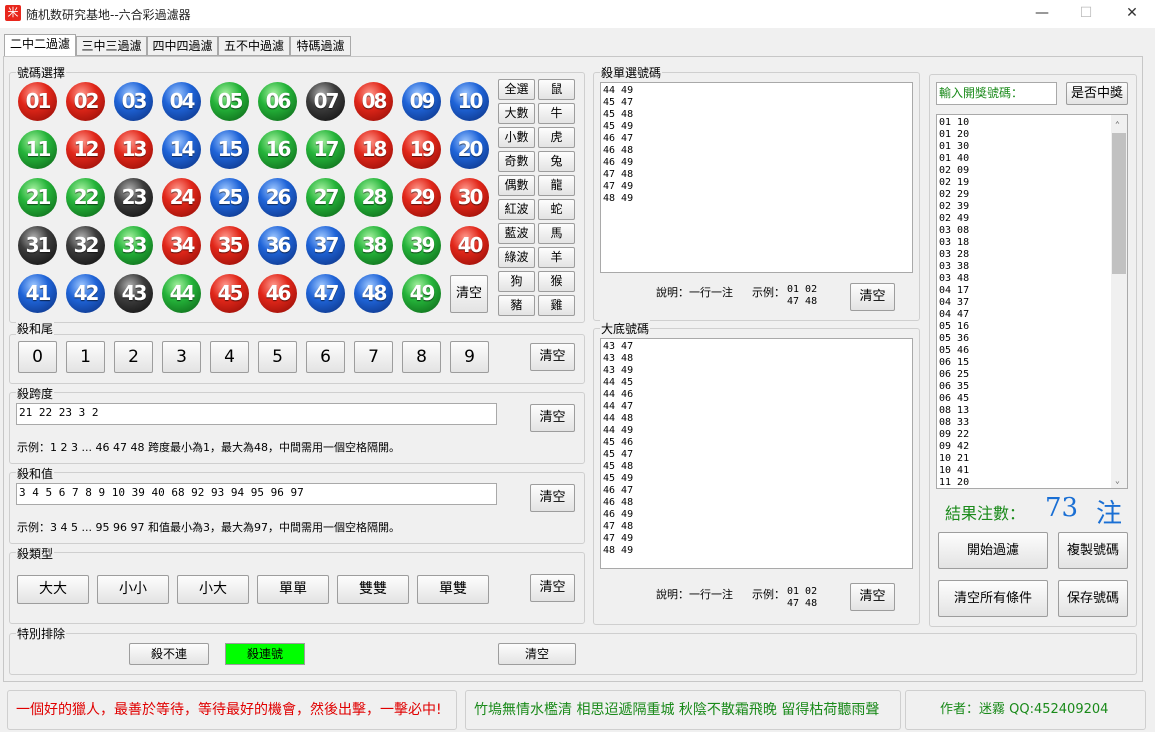 This screenshot has width=1155, height=732. I want to click on ball-04: 04, so click(181, 101).